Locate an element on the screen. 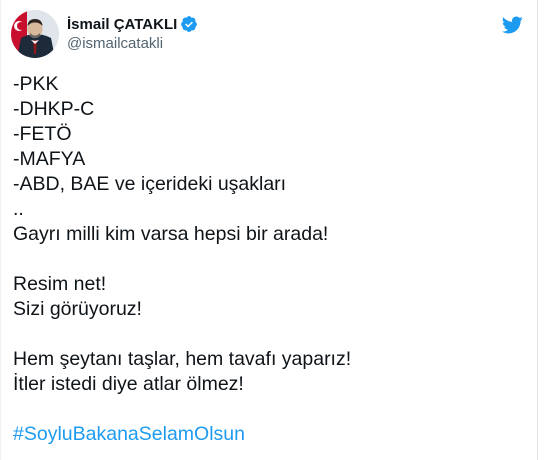 This screenshot has height=460, width=544. twitter-bird-icon is located at coordinates (512, 25).